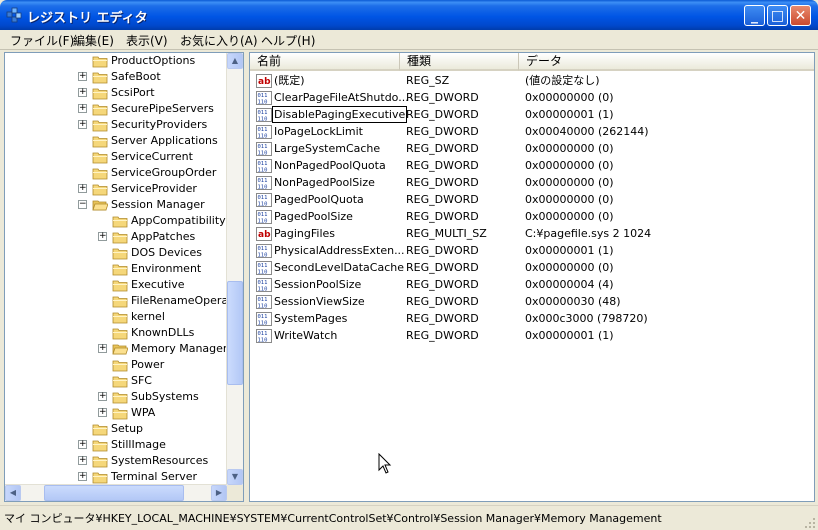 The image size is (818, 530). Describe the element at coordinates (234, 269) in the screenshot. I see `tree-vertical-scrollbar: ▲ ▼` at that location.